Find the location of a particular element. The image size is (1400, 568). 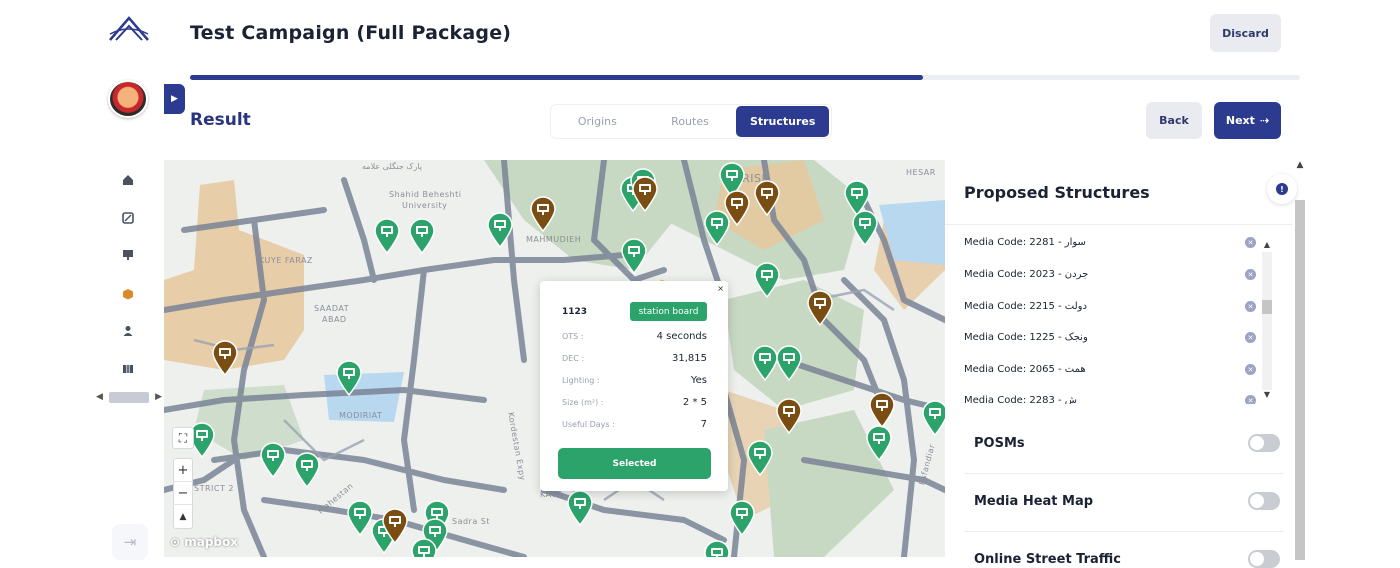

tab-structures: Structures is located at coordinates (783, 121).